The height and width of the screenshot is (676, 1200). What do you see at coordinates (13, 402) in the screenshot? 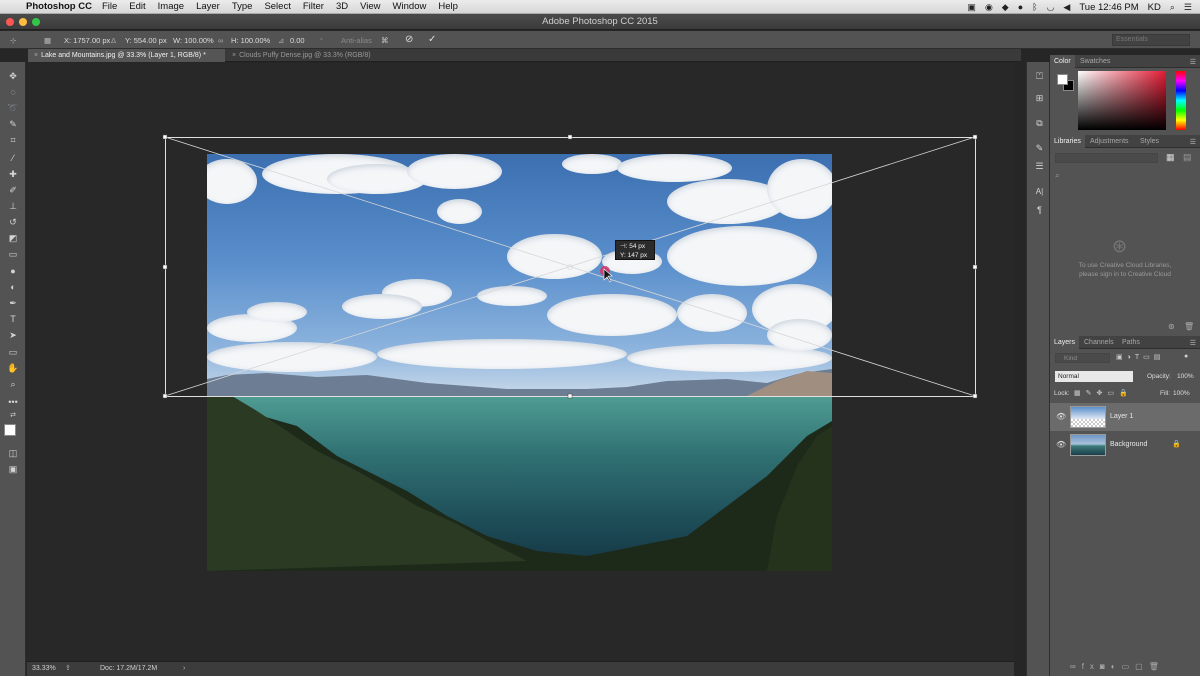
I see `edit-toolbar-icon: •••` at bounding box center [13, 402].